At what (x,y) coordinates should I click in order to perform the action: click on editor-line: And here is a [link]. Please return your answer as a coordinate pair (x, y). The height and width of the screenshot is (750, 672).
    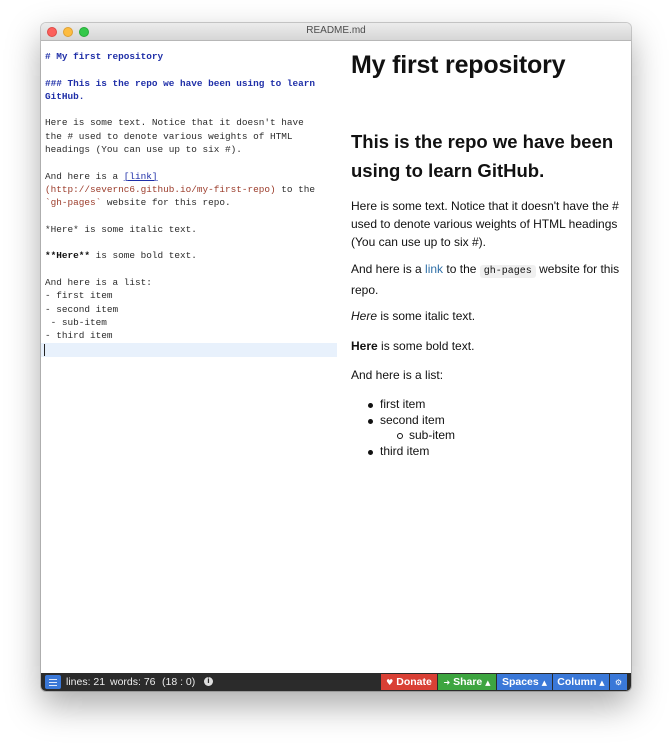
    Looking at the image, I should click on (191, 176).